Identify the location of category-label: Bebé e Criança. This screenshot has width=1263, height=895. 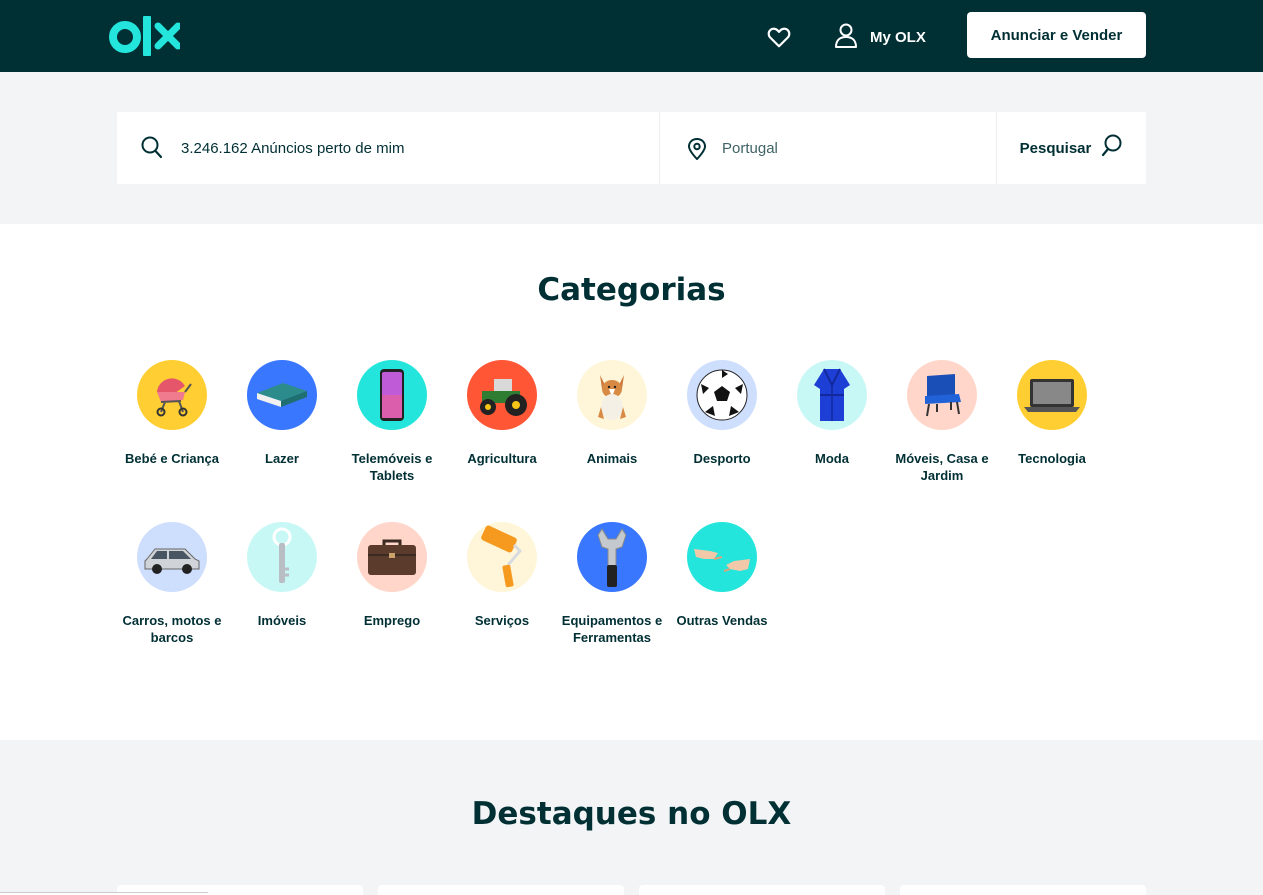
(172, 458).